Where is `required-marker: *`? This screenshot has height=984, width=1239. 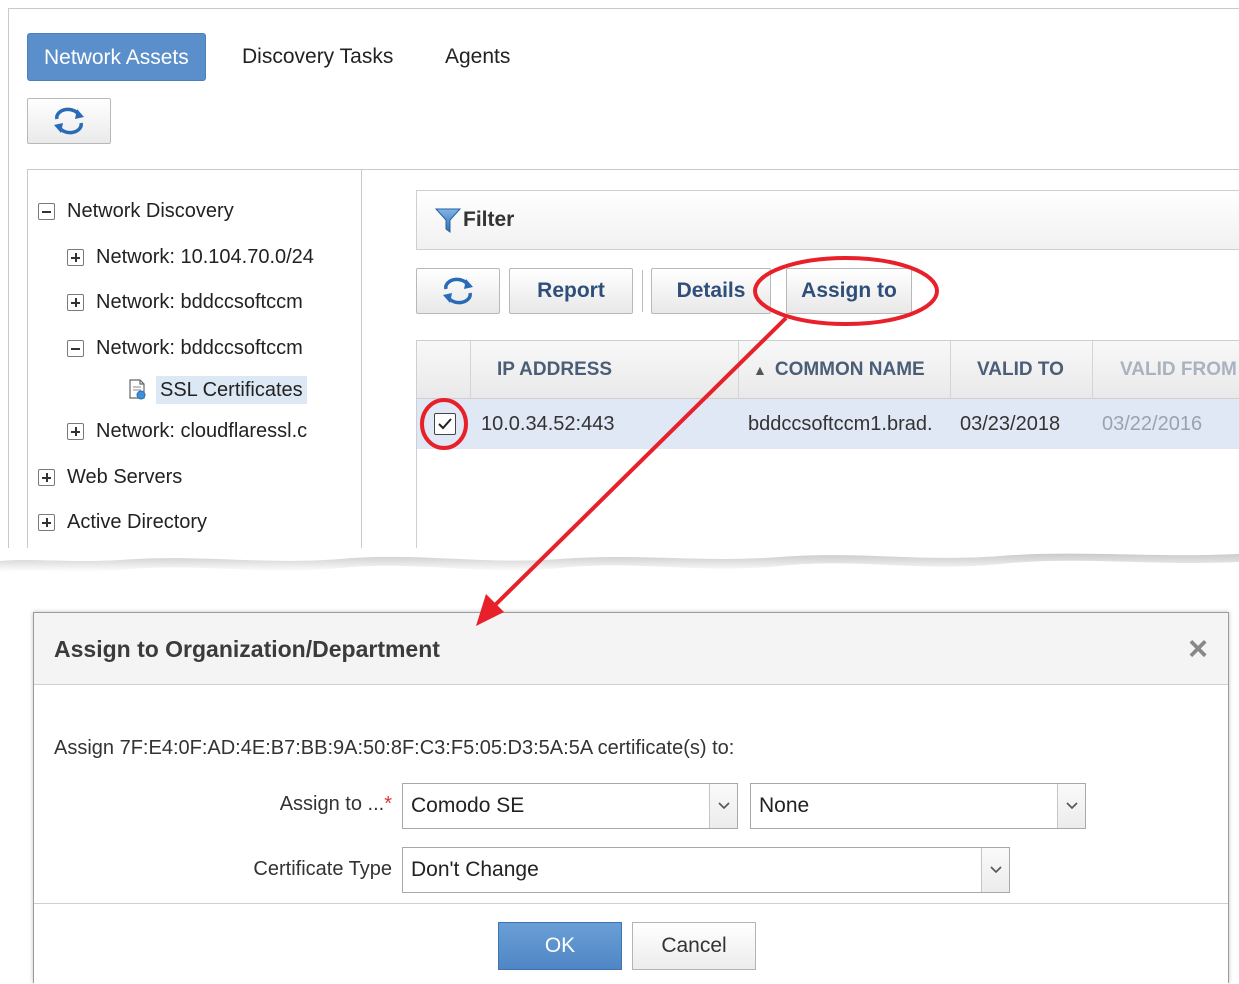
required-marker: * is located at coordinates (388, 804).